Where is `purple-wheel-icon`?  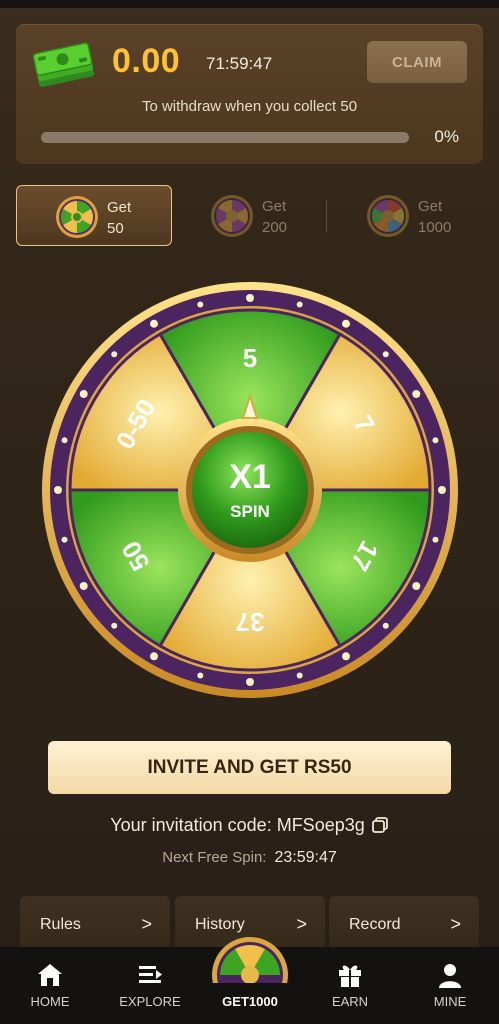
purple-wheel-icon is located at coordinates (232, 216).